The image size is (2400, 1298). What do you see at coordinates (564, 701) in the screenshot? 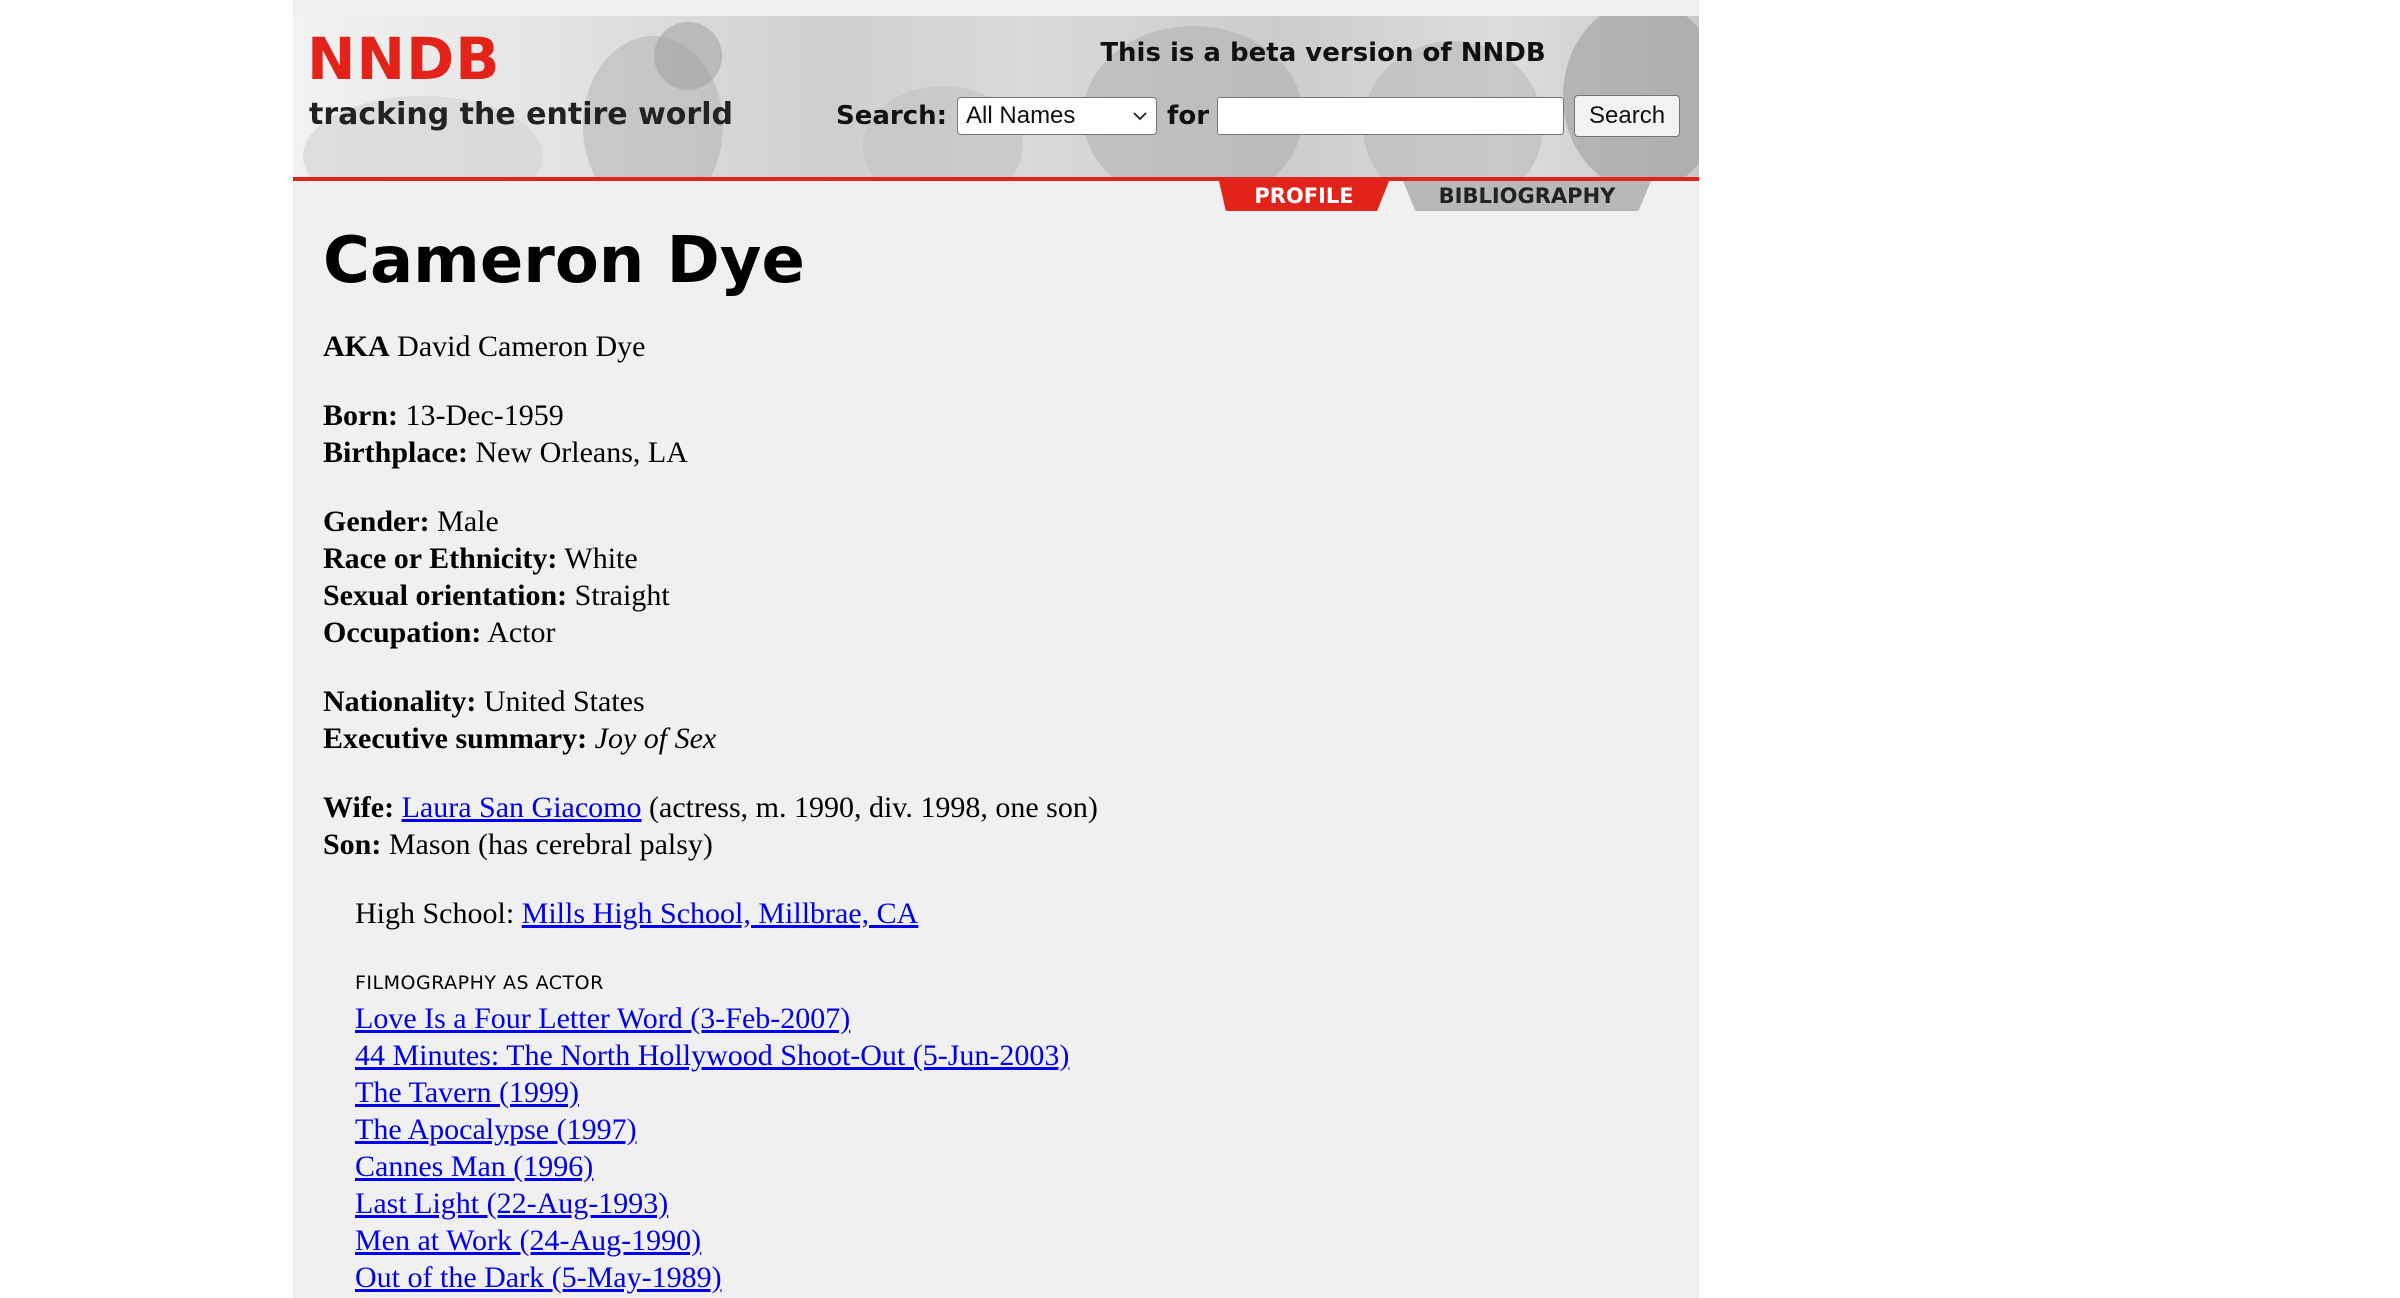
I see `nationality-value: United States` at bounding box center [564, 701].